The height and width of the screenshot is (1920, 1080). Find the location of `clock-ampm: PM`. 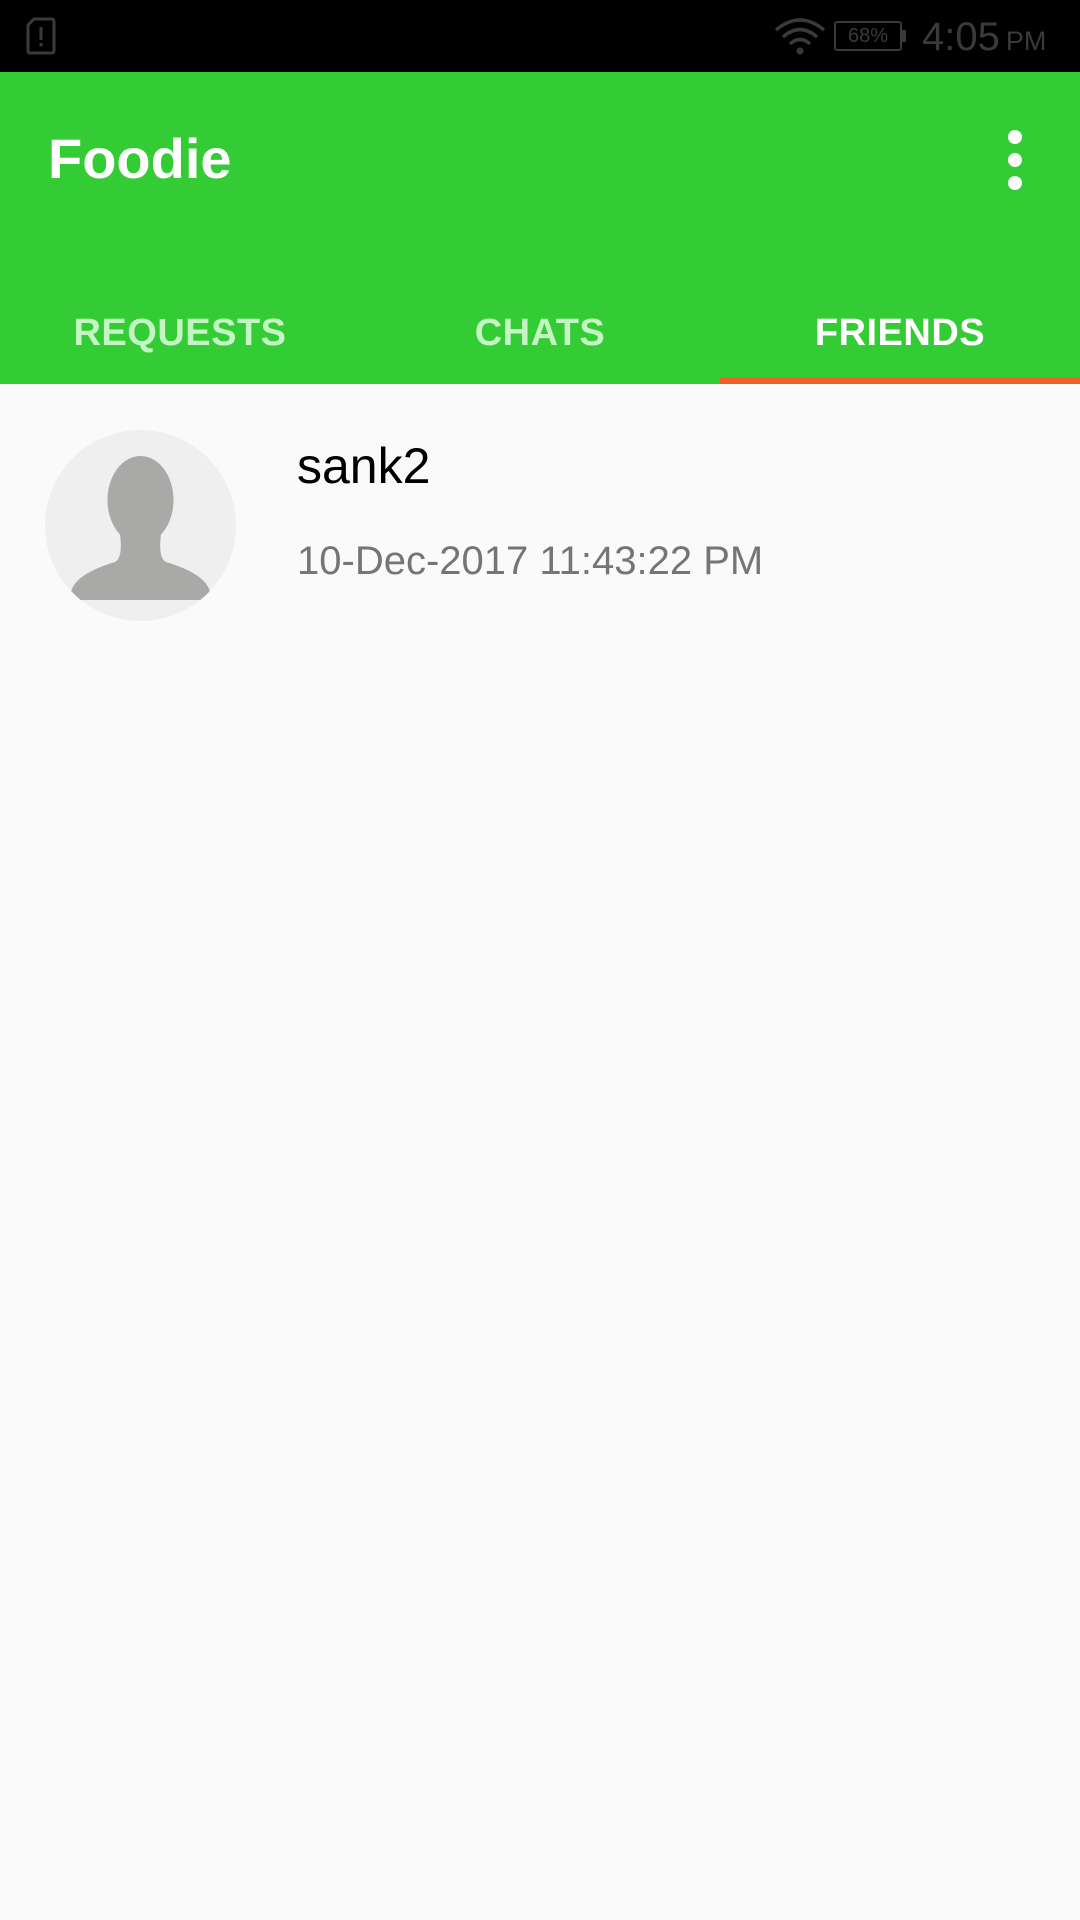

clock-ampm: PM is located at coordinates (1026, 41).